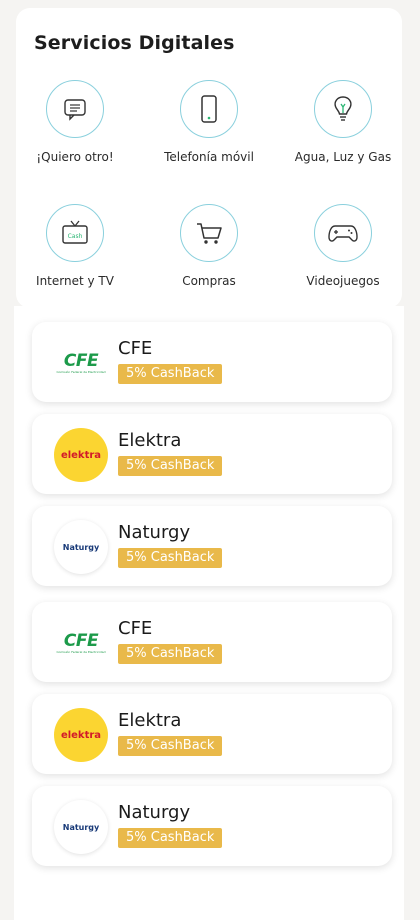 The height and width of the screenshot is (920, 420). I want to click on tv-icon: Cash, so click(75, 233).